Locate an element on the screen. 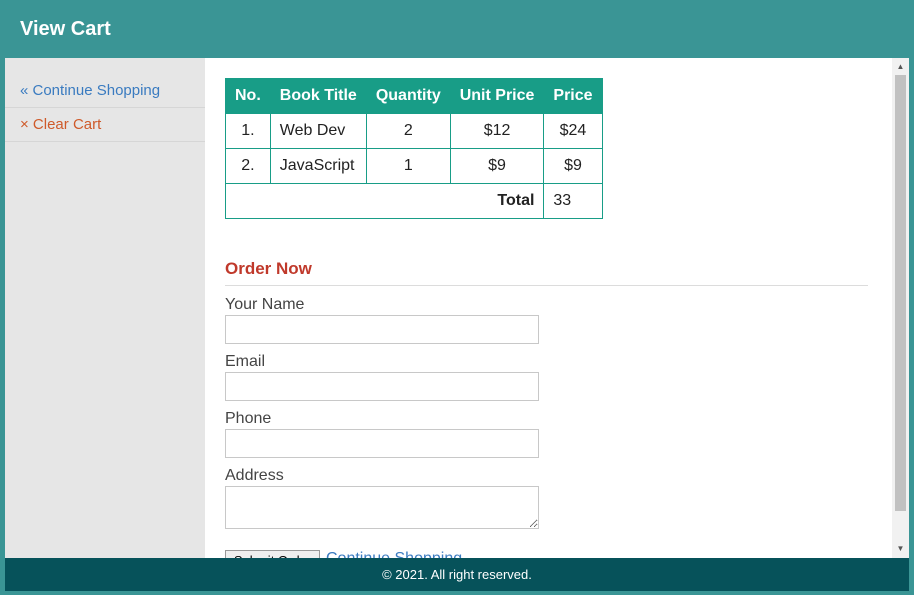  email-field is located at coordinates (382, 386).